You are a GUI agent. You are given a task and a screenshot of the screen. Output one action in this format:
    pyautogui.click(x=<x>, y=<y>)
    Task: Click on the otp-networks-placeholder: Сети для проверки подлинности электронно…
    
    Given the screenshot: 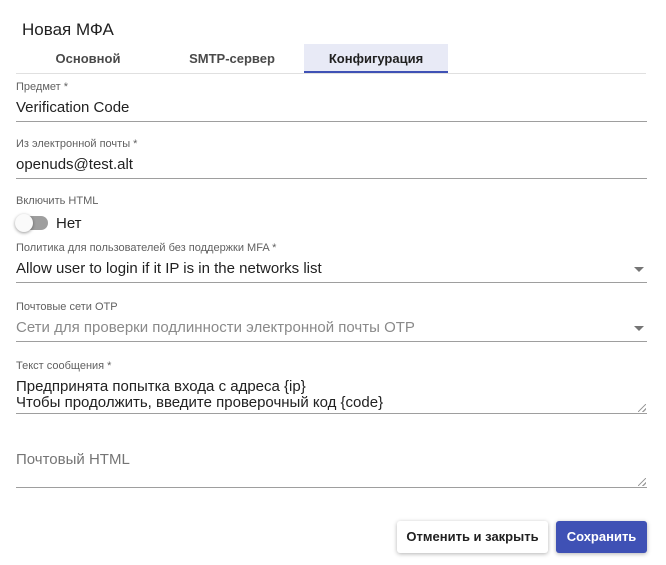 What is the action you would take?
    pyautogui.click(x=215, y=327)
    